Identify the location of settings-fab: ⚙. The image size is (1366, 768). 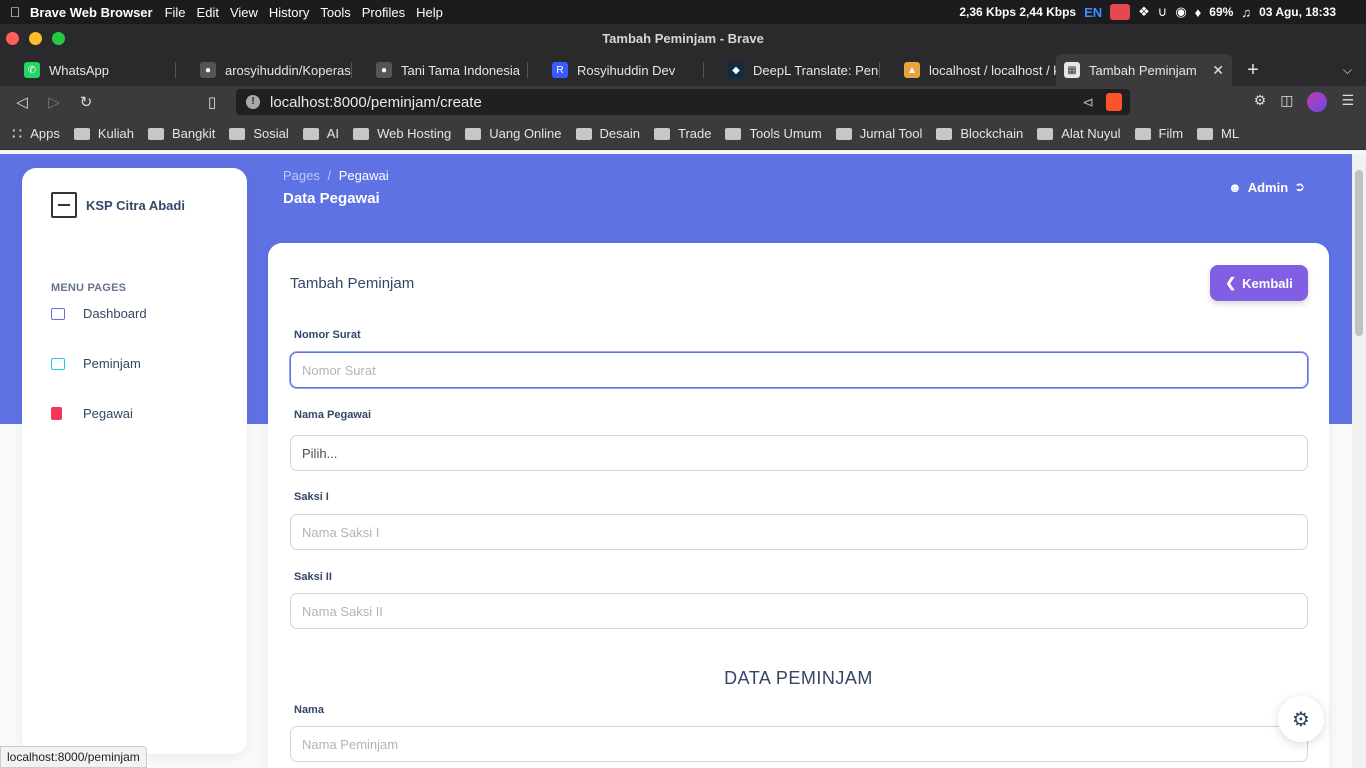
(1301, 719).